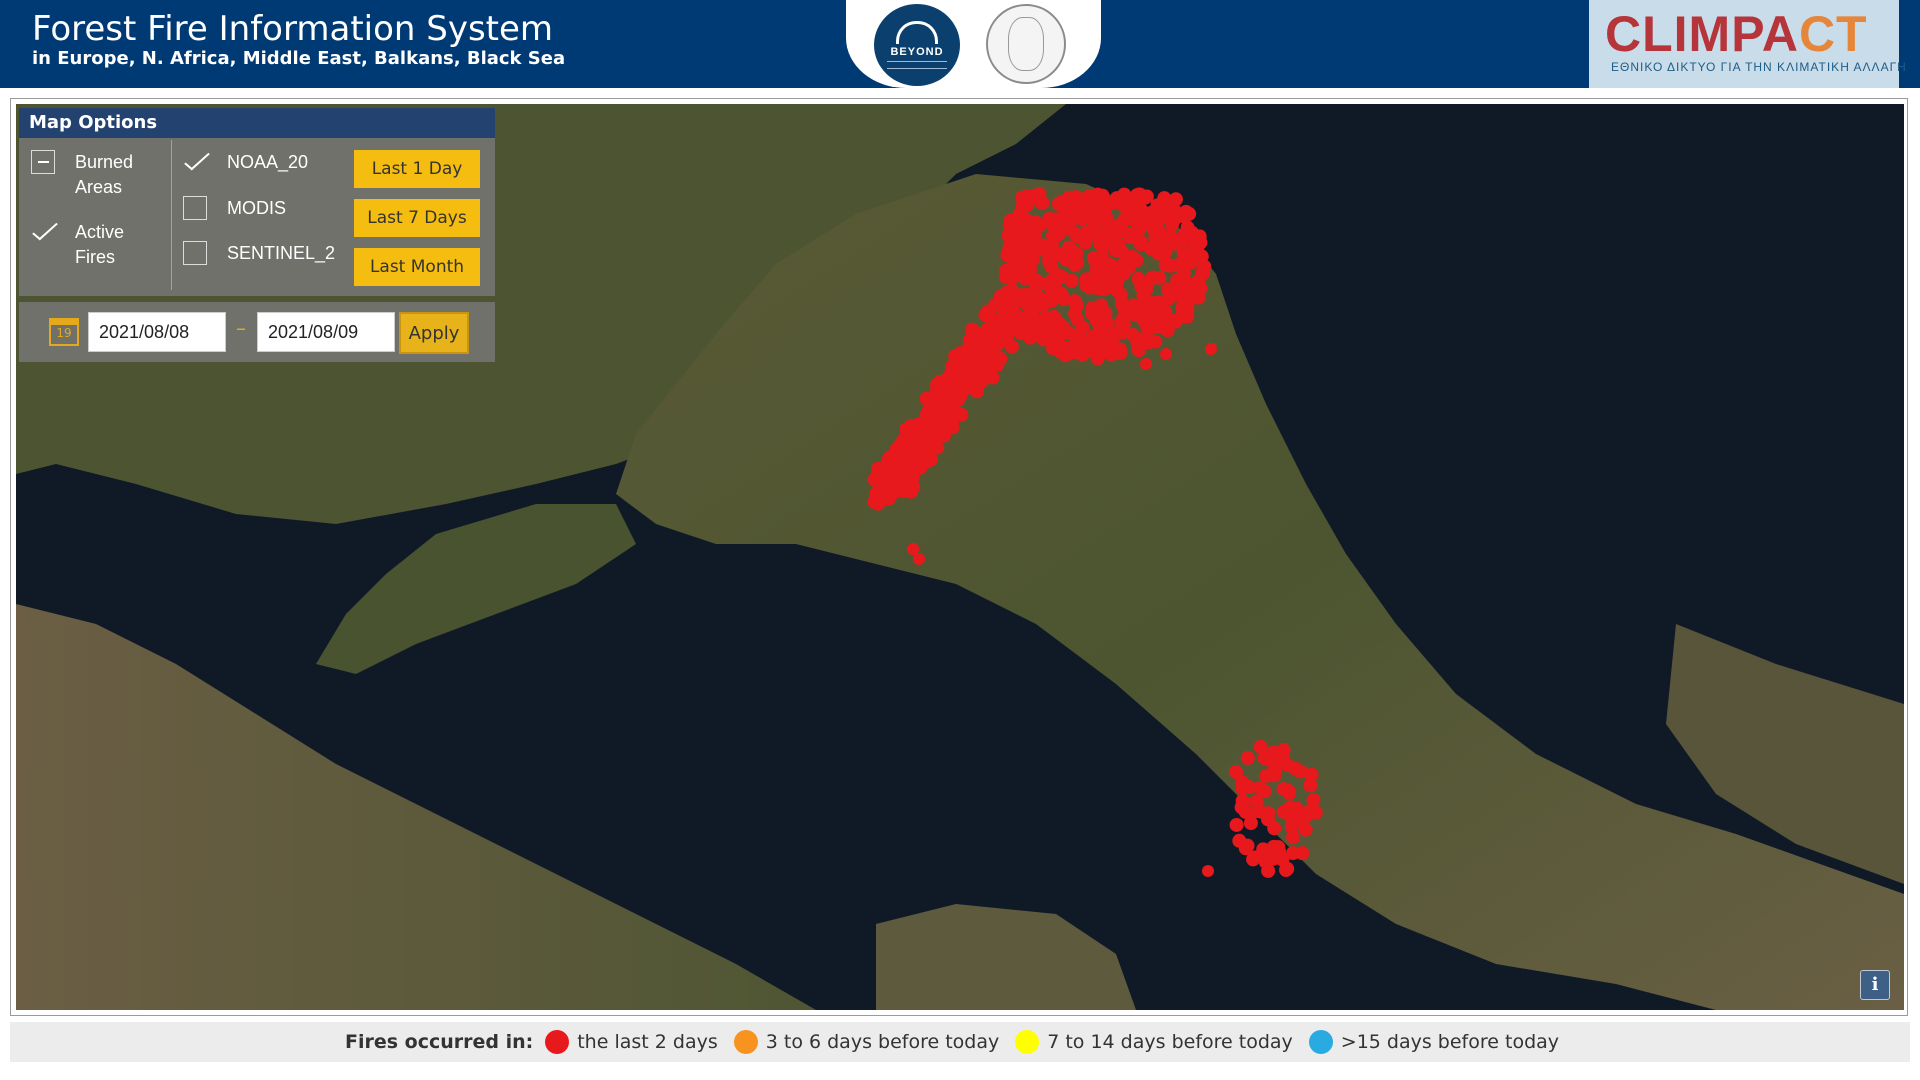  I want to click on info-icon: i, so click(1875, 985).